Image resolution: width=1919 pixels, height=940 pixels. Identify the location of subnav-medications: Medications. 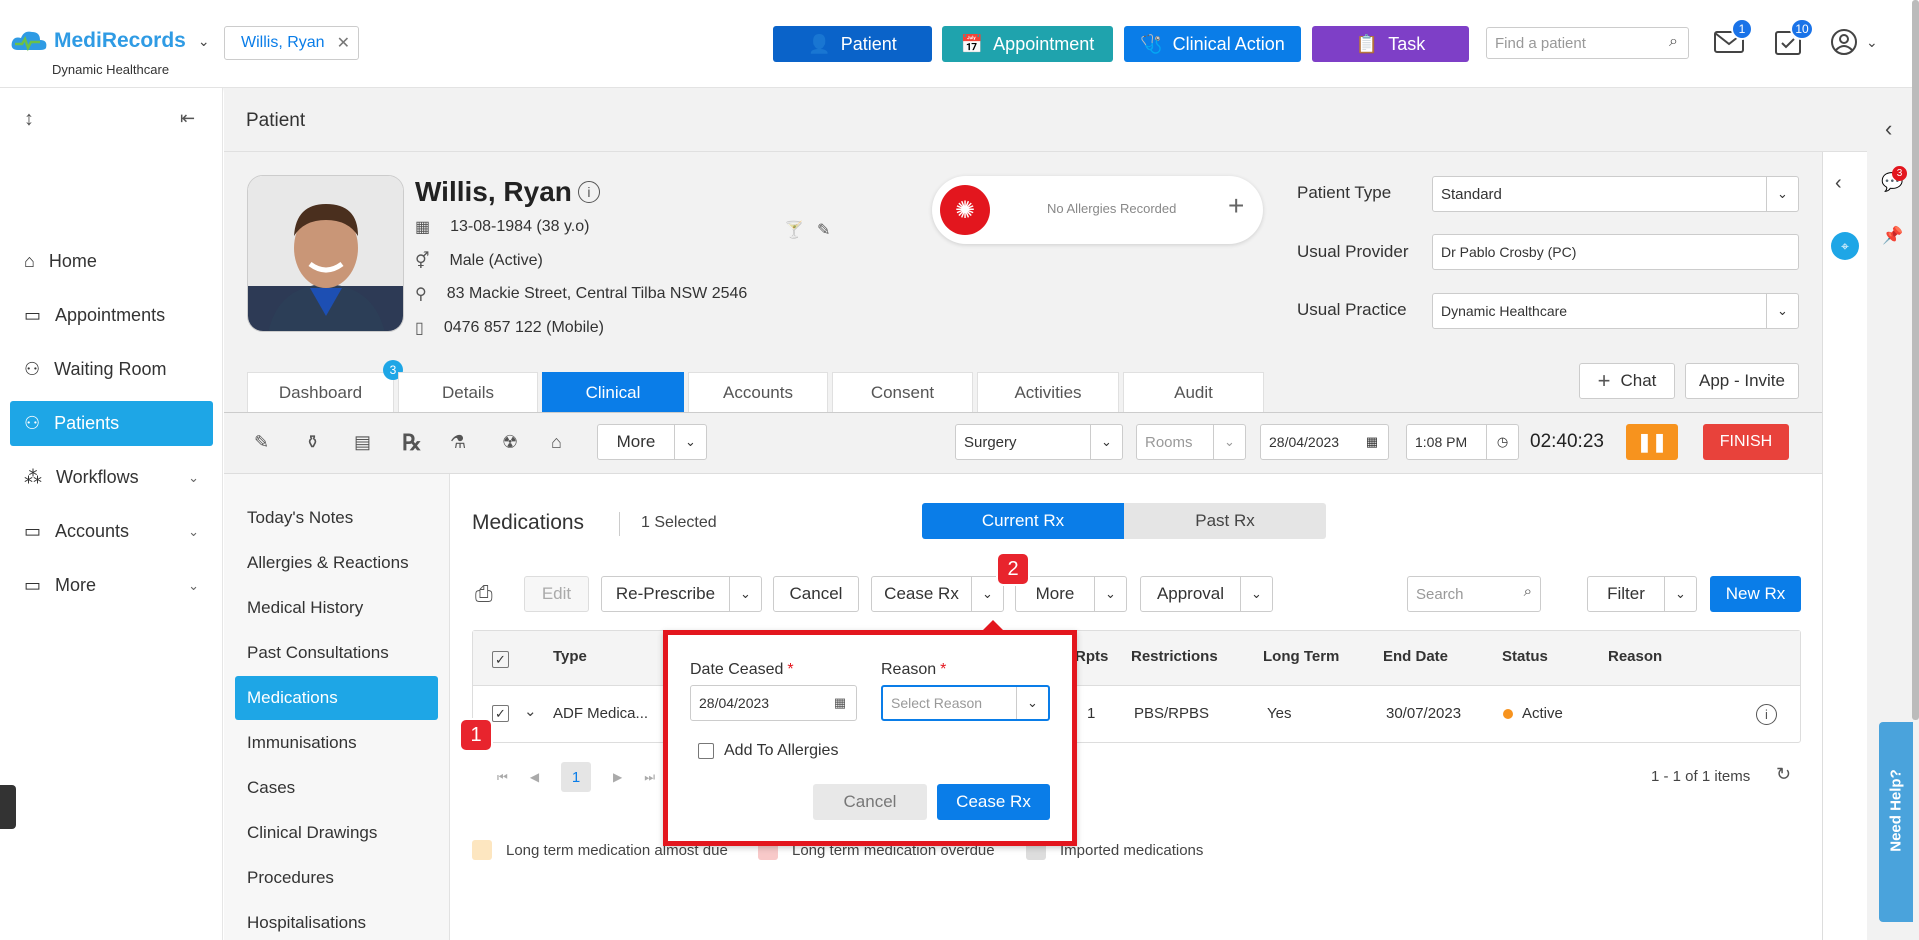
(336, 698).